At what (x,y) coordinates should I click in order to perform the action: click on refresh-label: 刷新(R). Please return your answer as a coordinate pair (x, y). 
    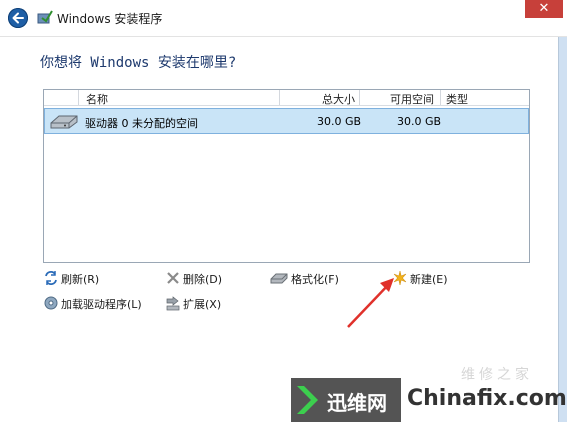
    Looking at the image, I should click on (80, 279).